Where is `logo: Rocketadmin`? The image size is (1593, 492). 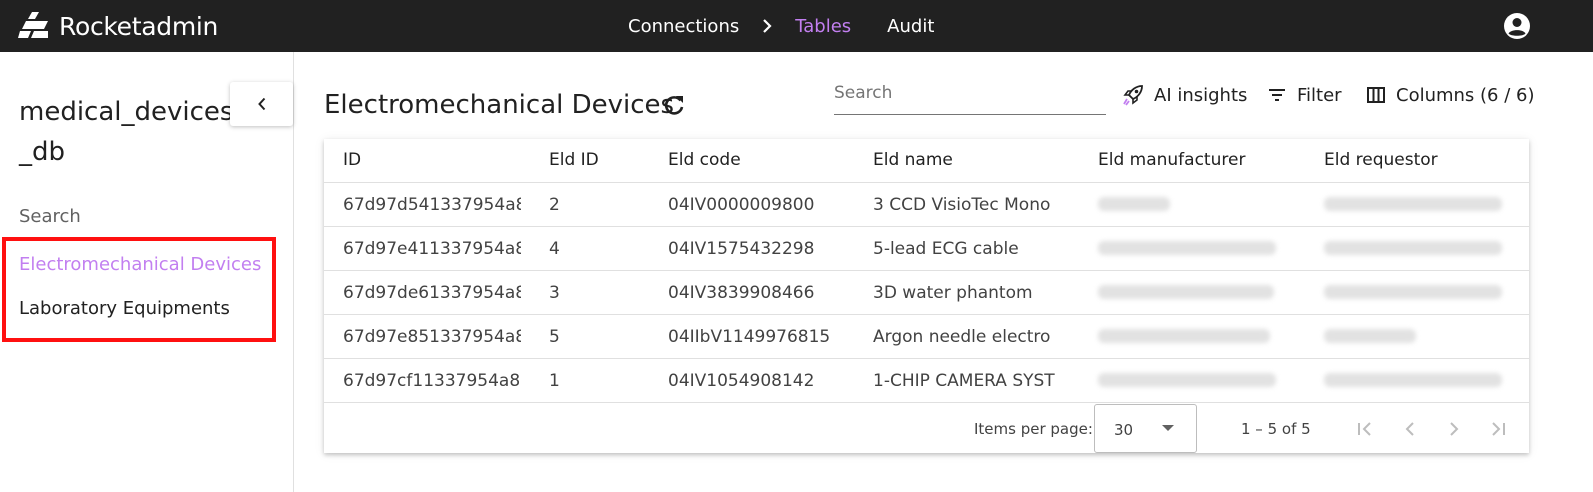
logo: Rocketadmin is located at coordinates (118, 26).